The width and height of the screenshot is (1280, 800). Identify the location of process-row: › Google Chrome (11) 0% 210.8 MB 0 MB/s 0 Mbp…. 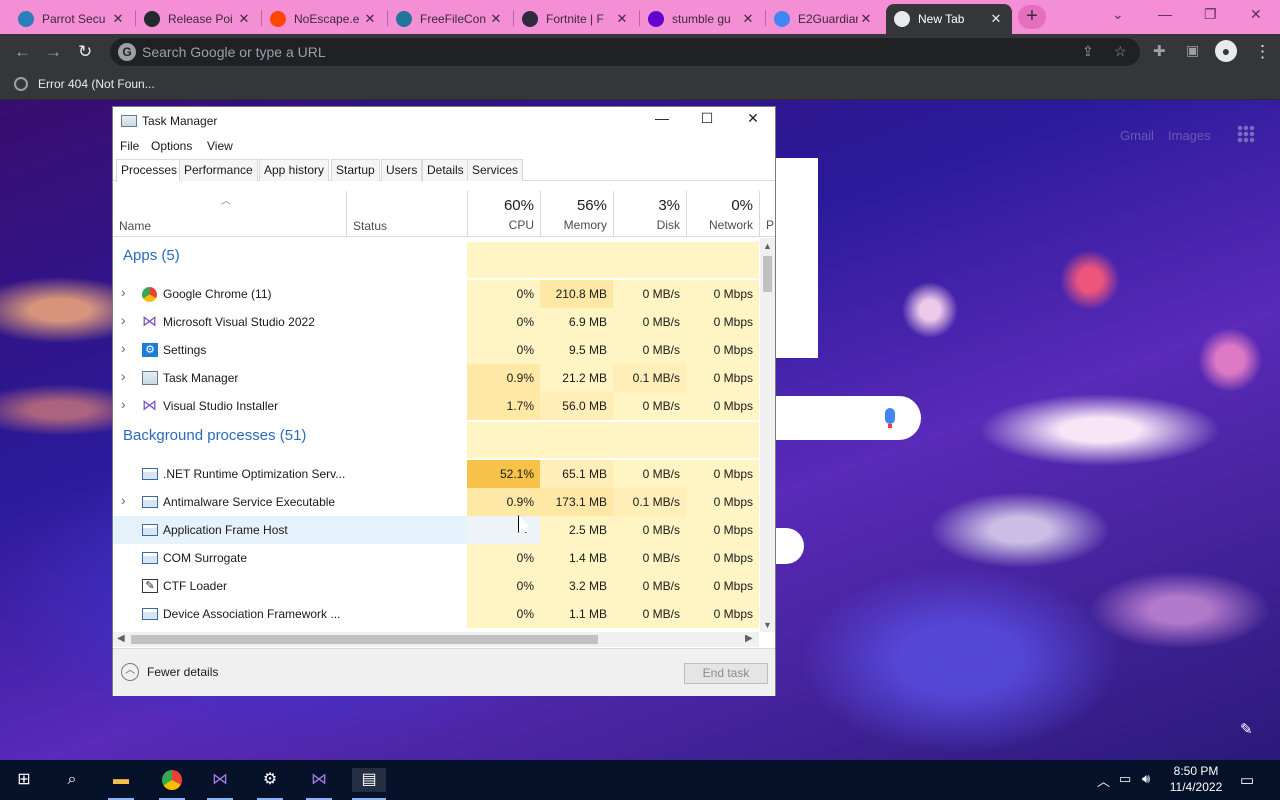
(436, 294).